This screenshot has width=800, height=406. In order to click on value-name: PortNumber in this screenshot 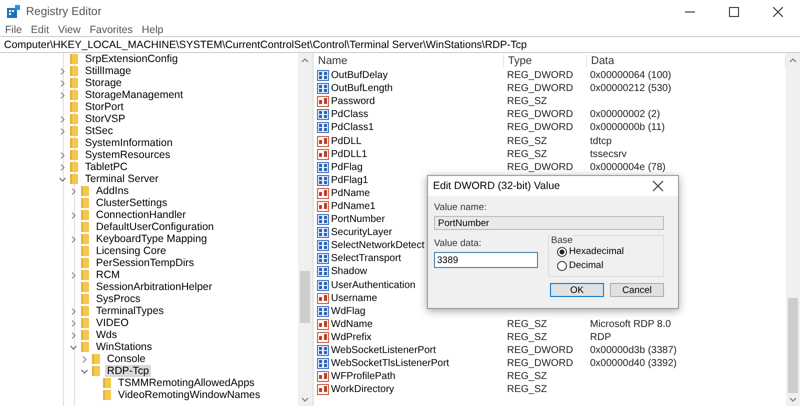, I will do `click(358, 220)`.